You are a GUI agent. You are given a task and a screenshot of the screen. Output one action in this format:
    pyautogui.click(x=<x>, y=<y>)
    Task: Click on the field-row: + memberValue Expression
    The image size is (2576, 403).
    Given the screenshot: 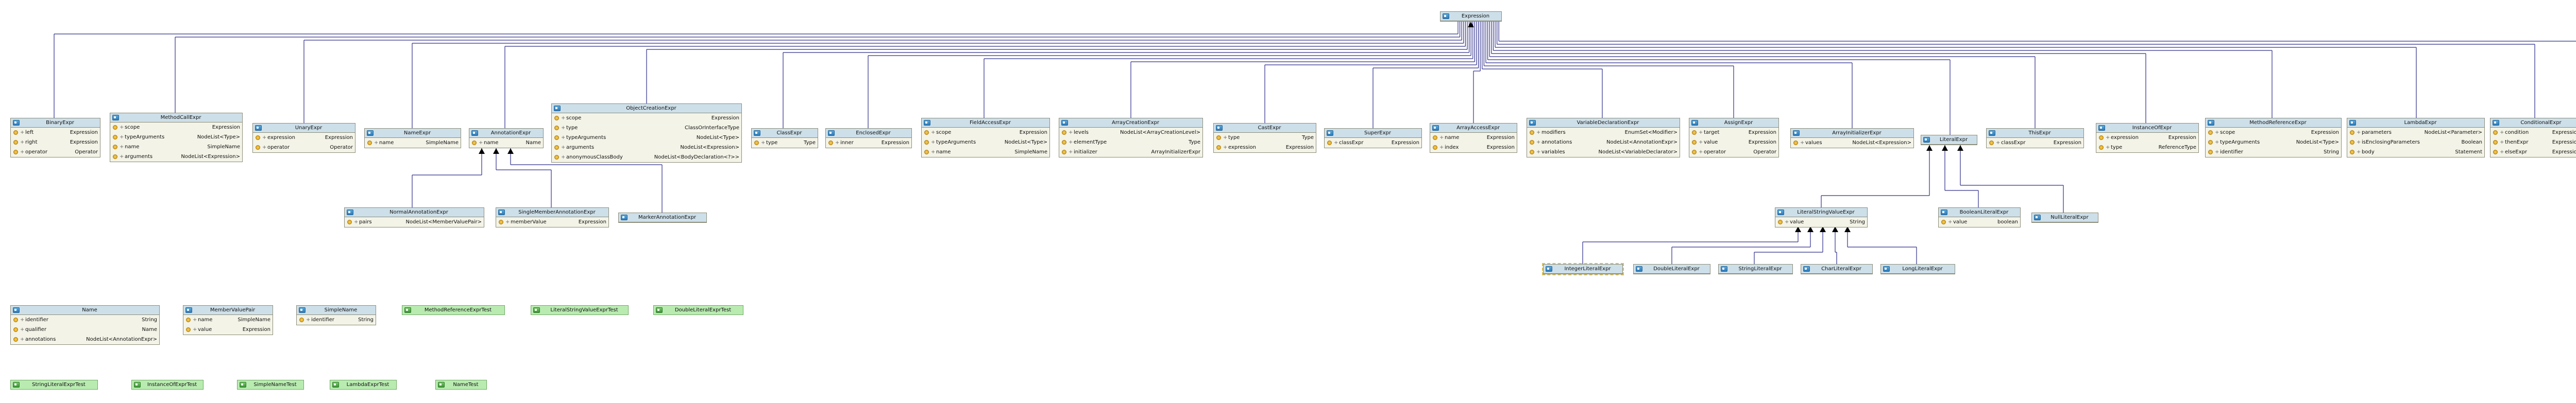 What is the action you would take?
    pyautogui.click(x=552, y=222)
    